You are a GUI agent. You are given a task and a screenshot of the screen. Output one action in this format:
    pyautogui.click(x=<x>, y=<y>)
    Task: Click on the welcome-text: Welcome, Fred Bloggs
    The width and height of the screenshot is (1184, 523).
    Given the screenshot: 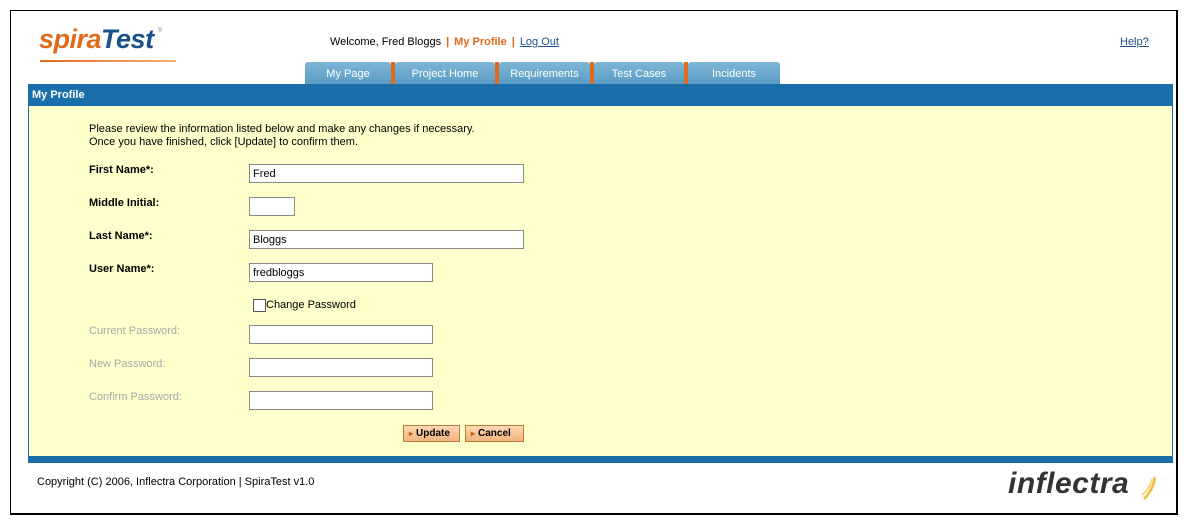 What is the action you would take?
    pyautogui.click(x=386, y=42)
    